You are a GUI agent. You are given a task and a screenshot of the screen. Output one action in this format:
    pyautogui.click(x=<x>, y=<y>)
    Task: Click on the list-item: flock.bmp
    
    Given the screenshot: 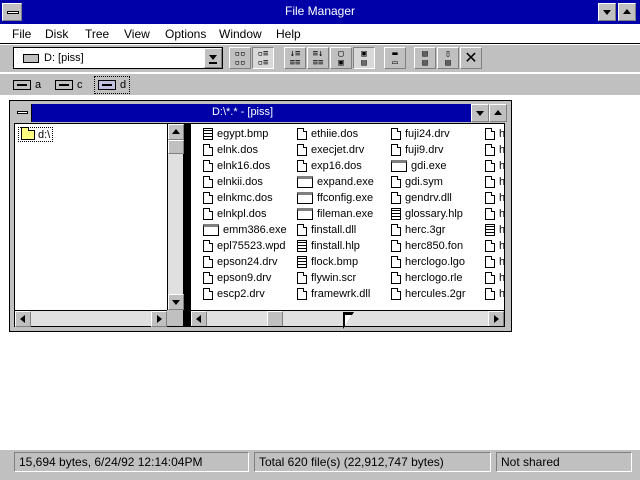 What is the action you would take?
    pyautogui.click(x=335, y=262)
    